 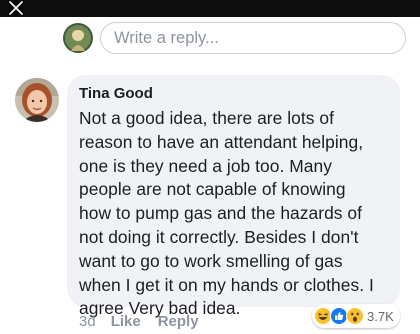 I want to click on comment-line: when I get it on my hands or clothes. I, so click(x=226, y=284).